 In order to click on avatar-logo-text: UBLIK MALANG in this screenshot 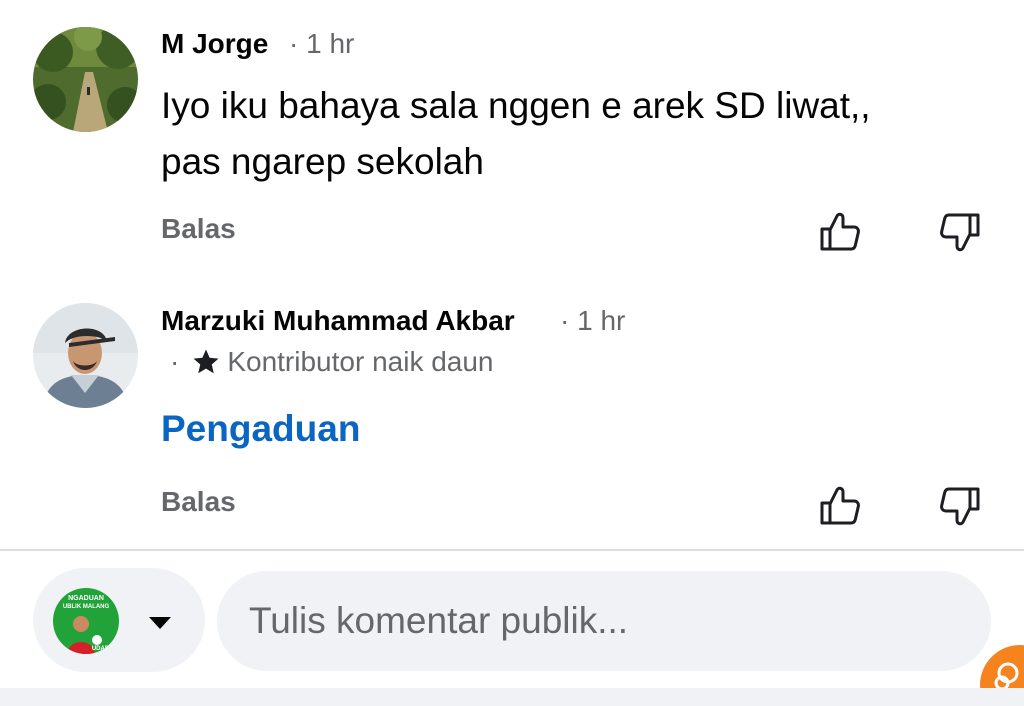, I will do `click(86, 607)`.